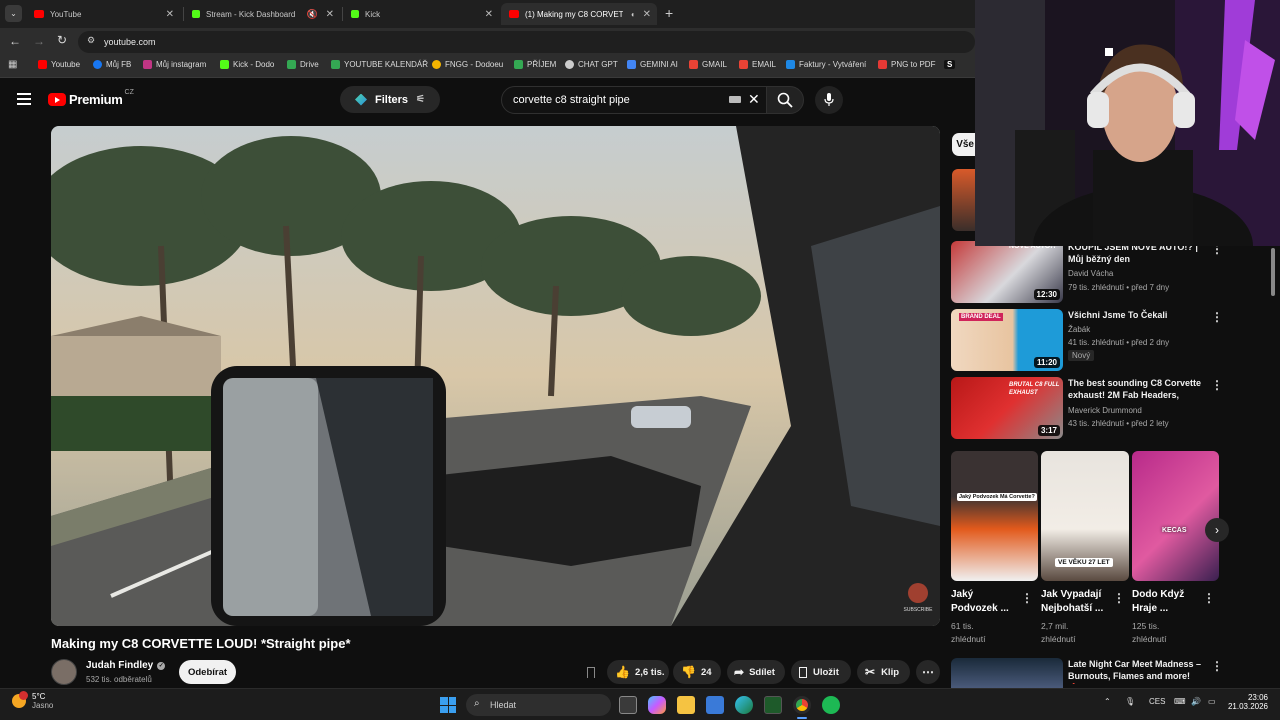  What do you see at coordinates (1105, 410) in the screenshot?
I see `rec-channel: Maverick Drummond` at bounding box center [1105, 410].